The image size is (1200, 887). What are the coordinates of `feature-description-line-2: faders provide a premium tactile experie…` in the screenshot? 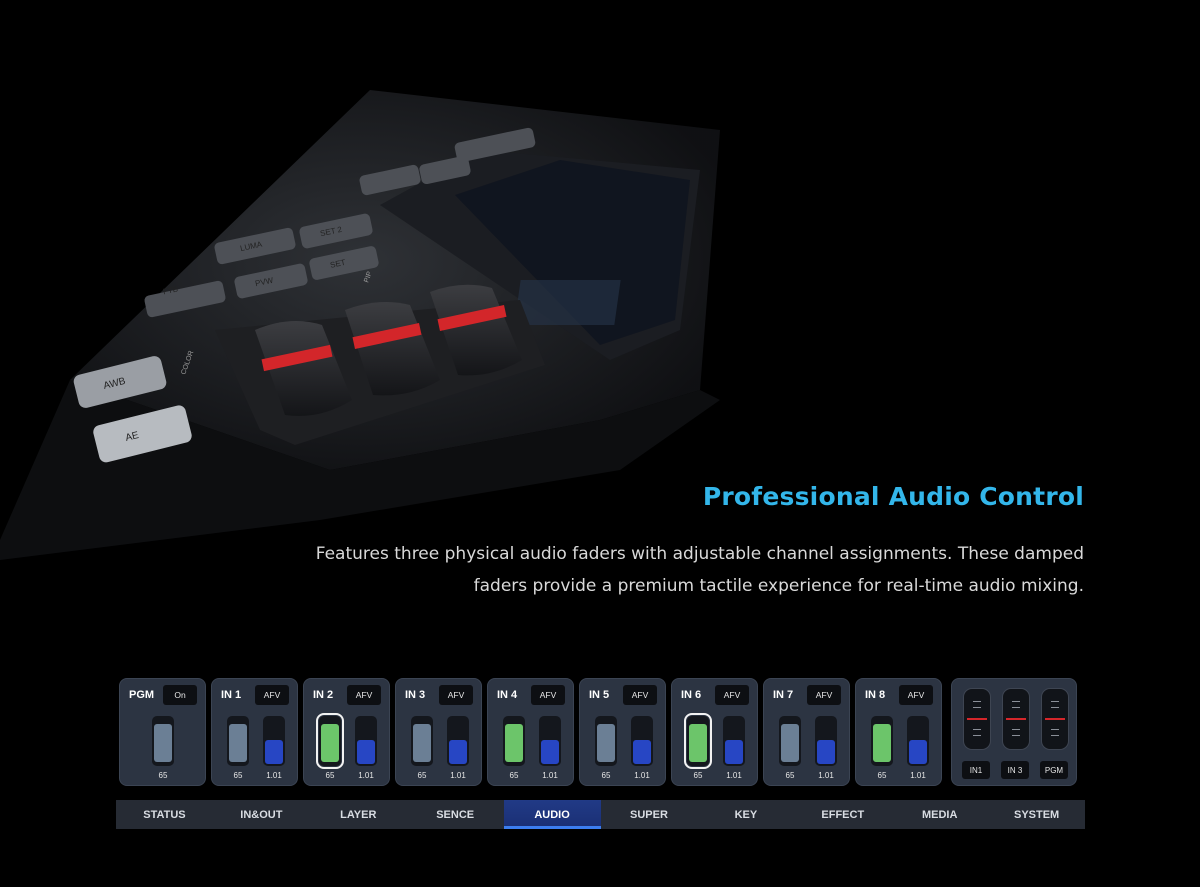 It's located at (778, 586).